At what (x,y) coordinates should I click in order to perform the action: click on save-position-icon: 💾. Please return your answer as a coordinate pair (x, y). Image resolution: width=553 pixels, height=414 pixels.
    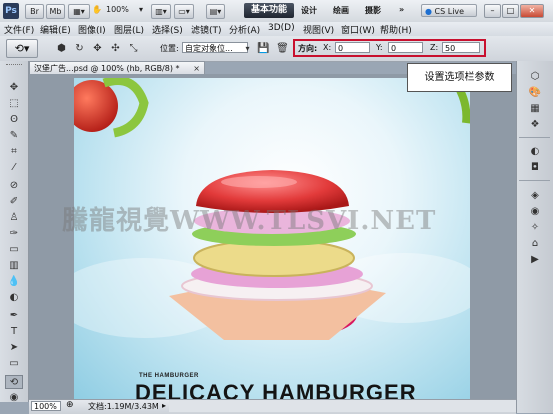
    Looking at the image, I should click on (263, 48).